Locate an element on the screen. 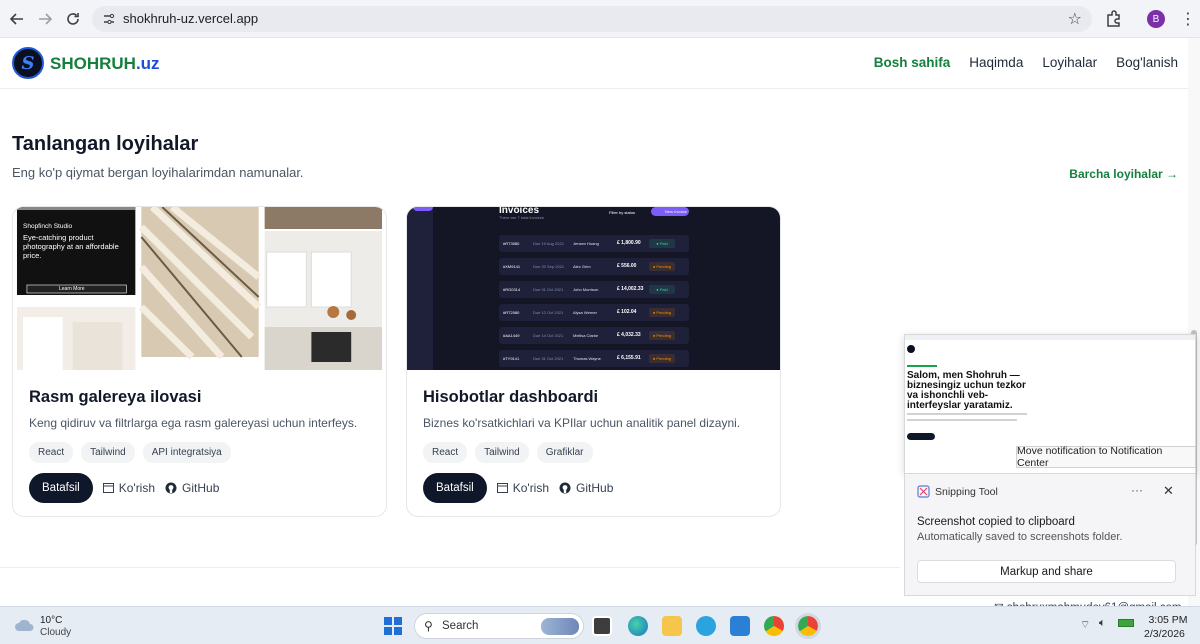  invoice-amount: £ 6,155.91 is located at coordinates (629, 358).